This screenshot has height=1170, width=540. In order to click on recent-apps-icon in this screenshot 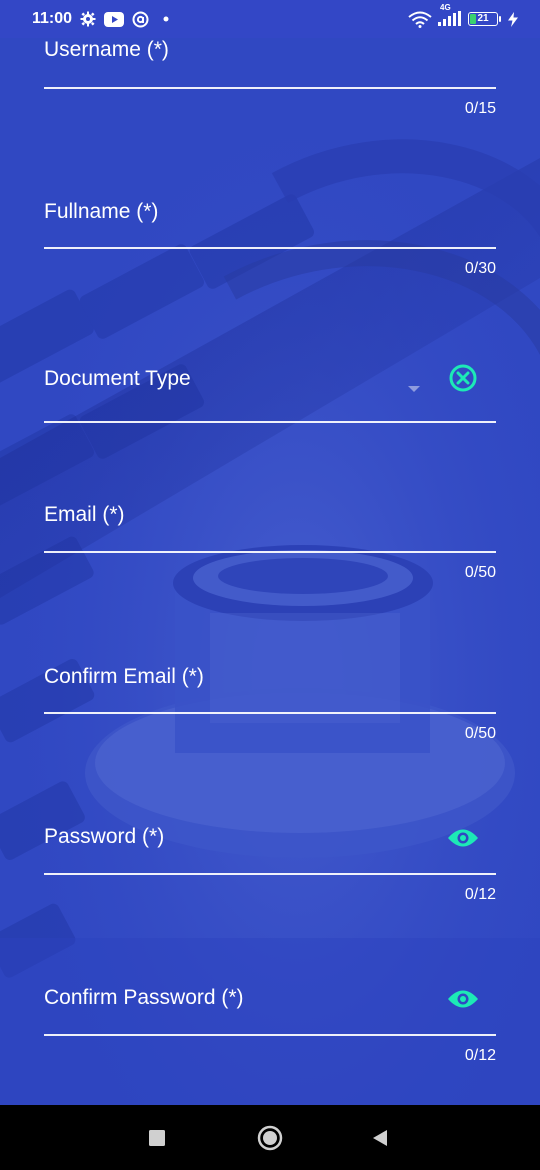, I will do `click(157, 1138)`.